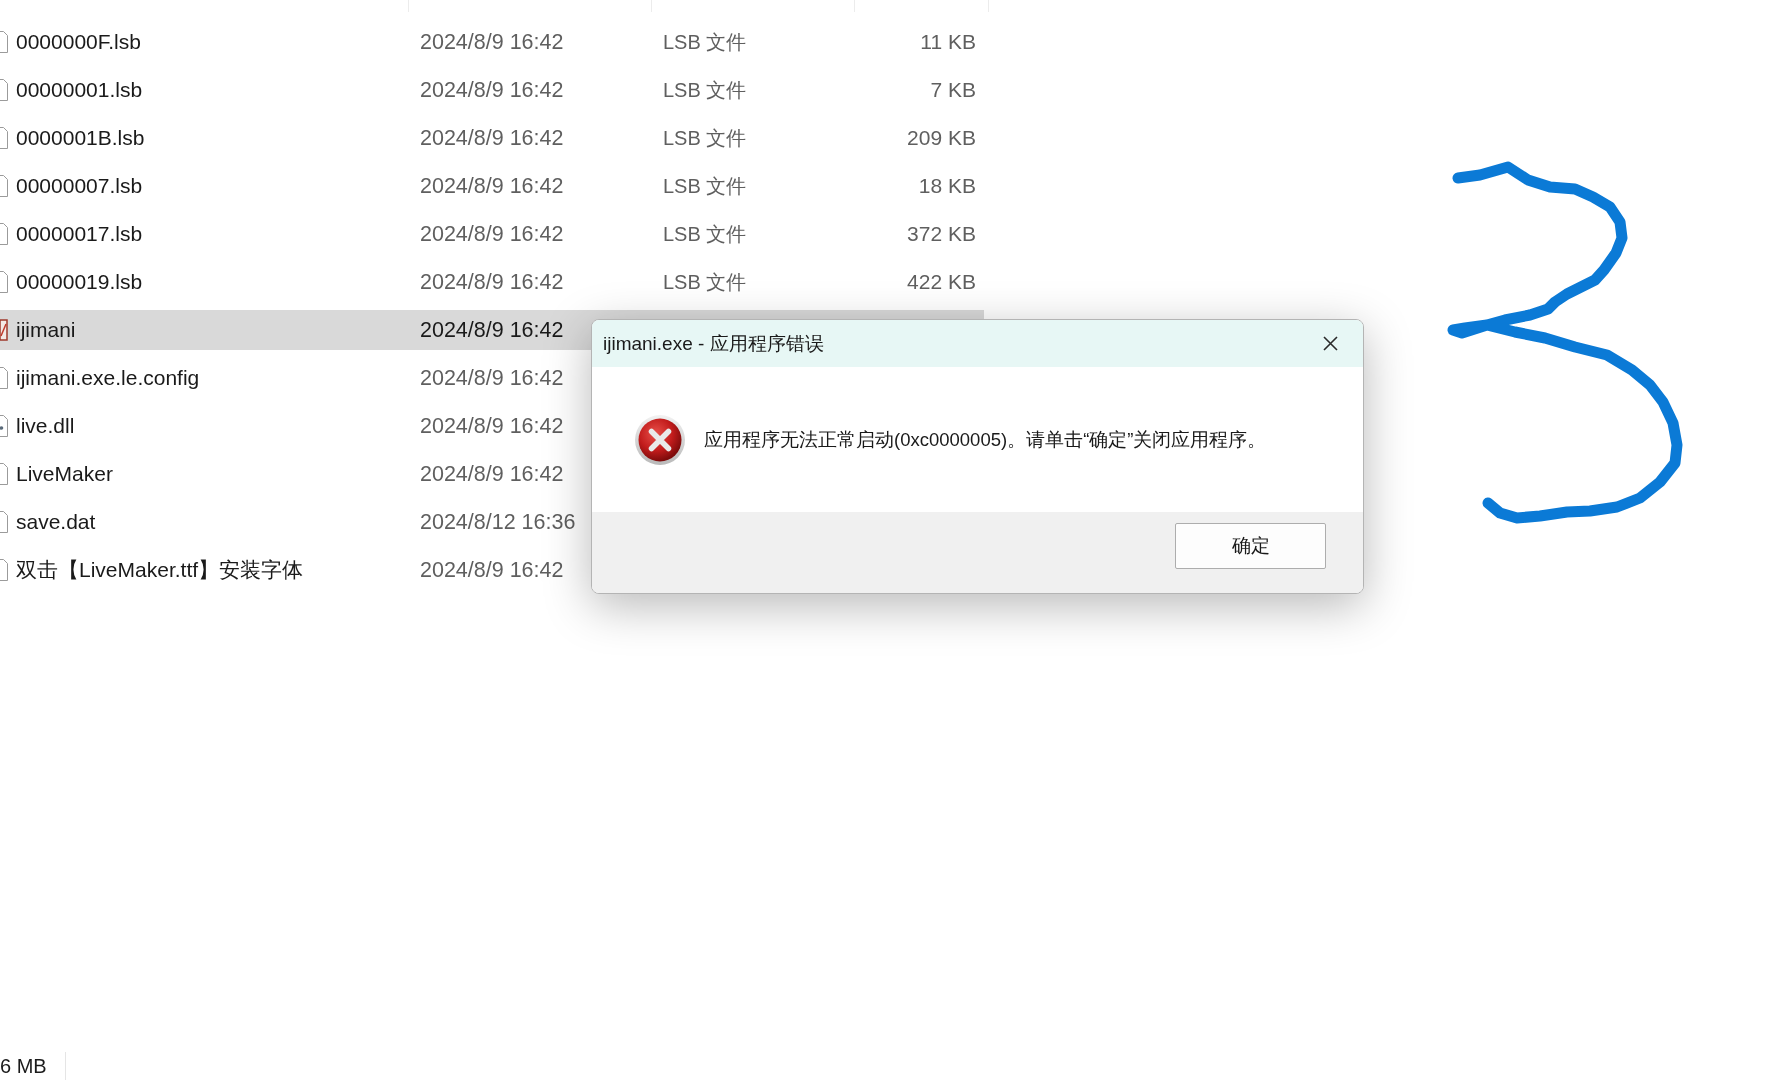 Image resolution: width=1773 pixels, height=1080 pixels. Describe the element at coordinates (45, 425) in the screenshot. I see `file-name: live.dll` at that location.